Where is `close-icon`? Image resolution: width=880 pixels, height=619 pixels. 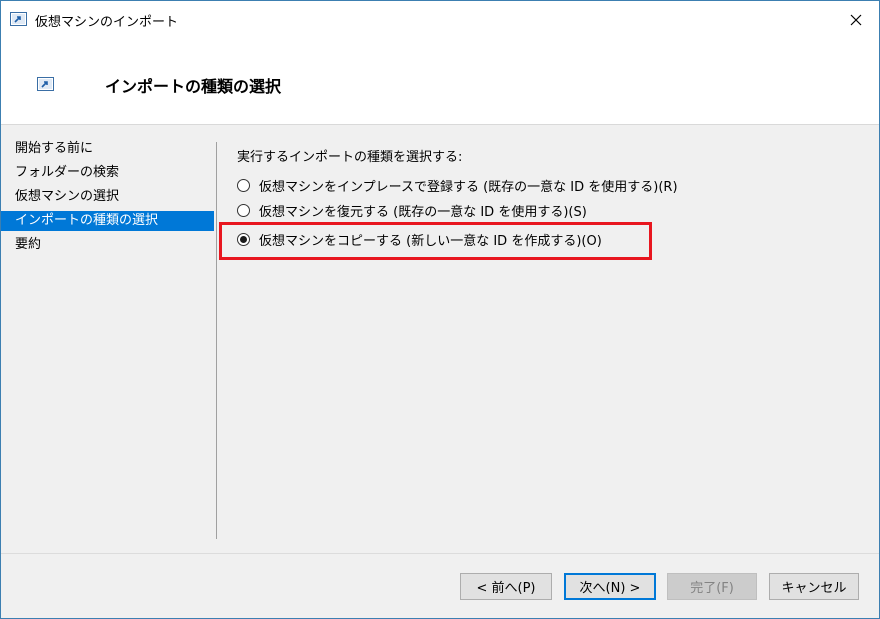 close-icon is located at coordinates (856, 20).